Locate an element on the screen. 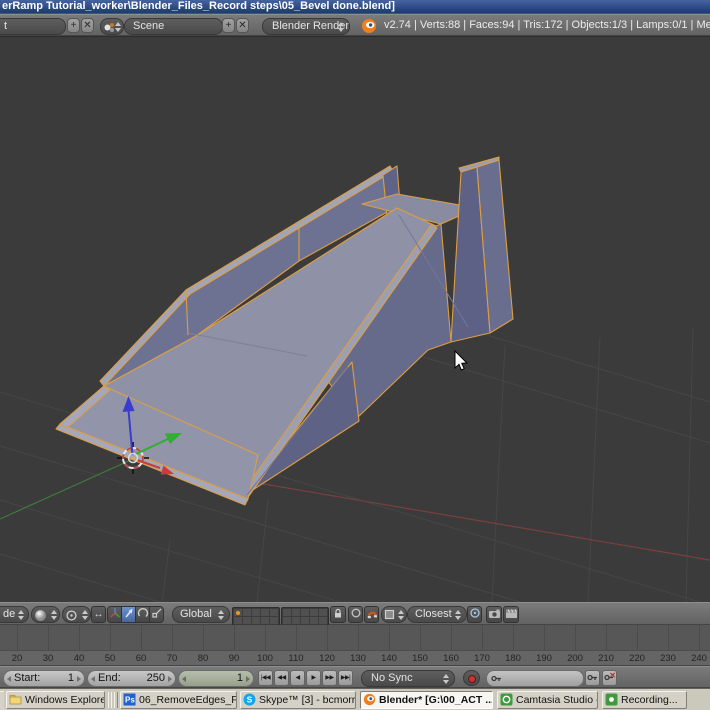 This screenshot has width=710, height=710. snap-element-dropdown is located at coordinates (394, 614).